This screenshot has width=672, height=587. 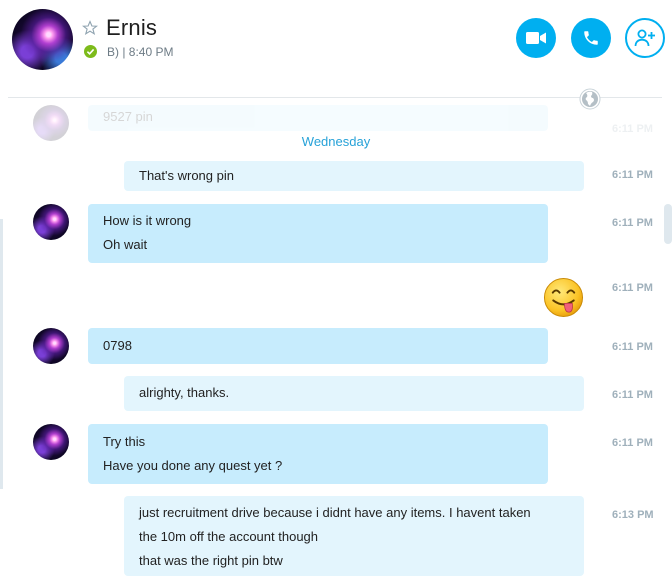 I want to click on online-status-icon, so click(x=90, y=51).